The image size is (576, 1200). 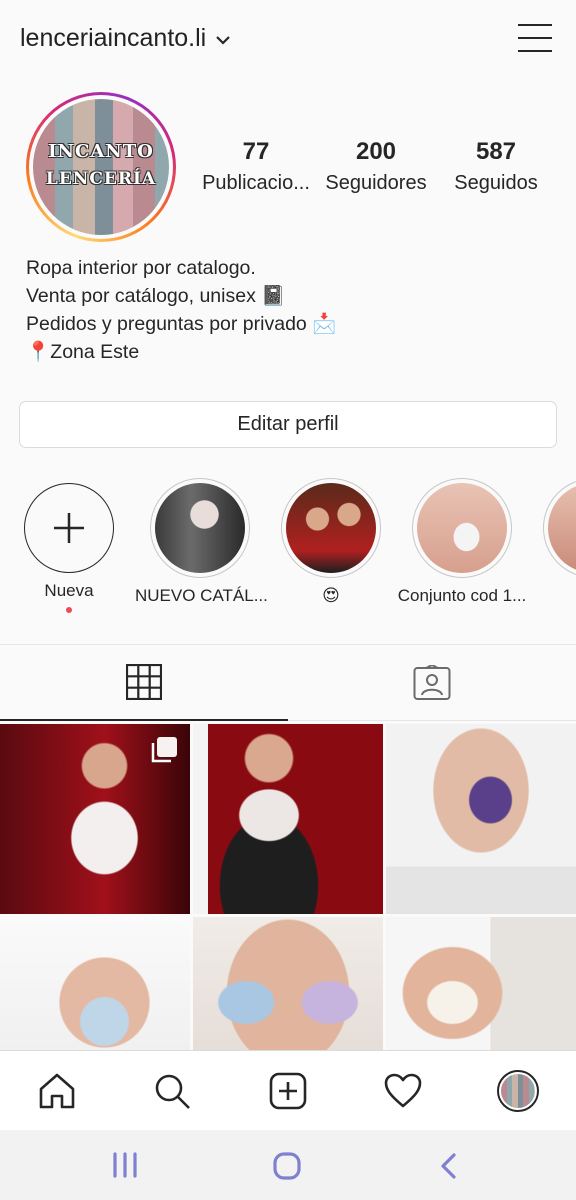 I want to click on bio-line: Venta por catálogo, unisex 📓, so click(x=156, y=296).